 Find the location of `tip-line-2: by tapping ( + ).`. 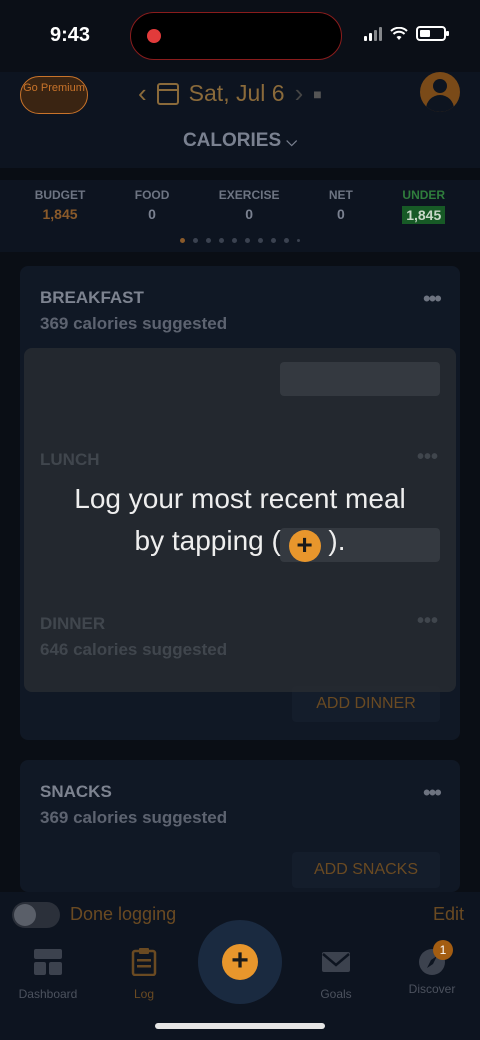

tip-line-2: by tapping ( + ). is located at coordinates (240, 541).